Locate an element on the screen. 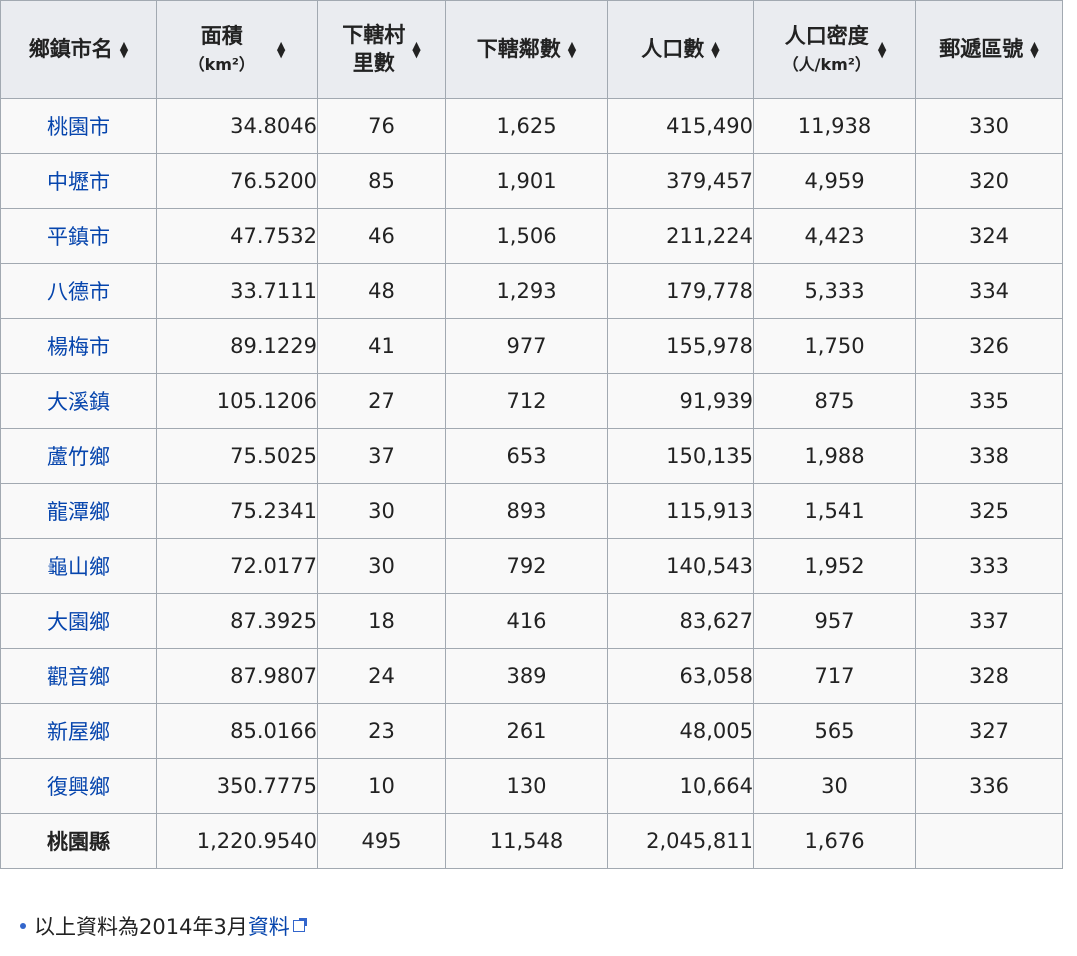 This screenshot has height=956, width=1077. cell-villages: 27 is located at coordinates (381, 401).